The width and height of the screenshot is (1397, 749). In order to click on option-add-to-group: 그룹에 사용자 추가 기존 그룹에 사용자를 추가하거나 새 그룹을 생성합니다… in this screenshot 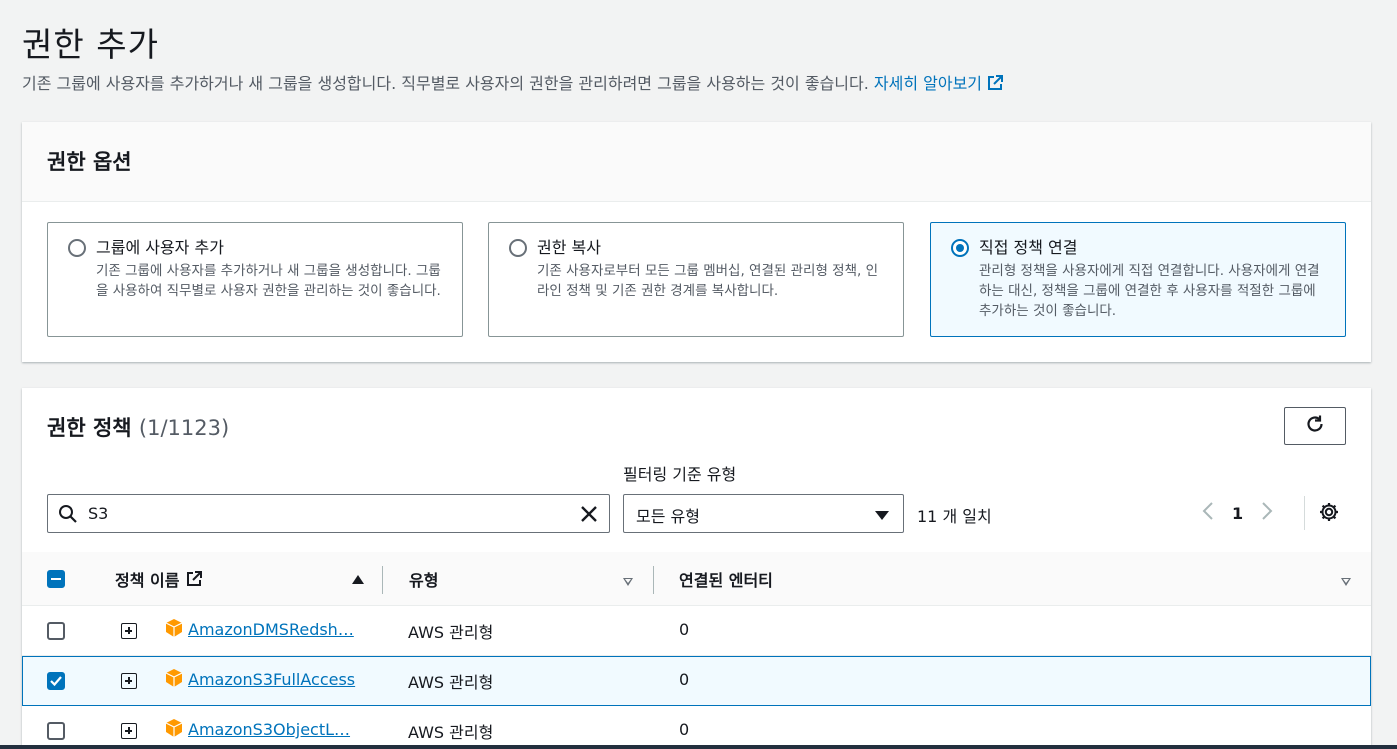, I will do `click(255, 279)`.